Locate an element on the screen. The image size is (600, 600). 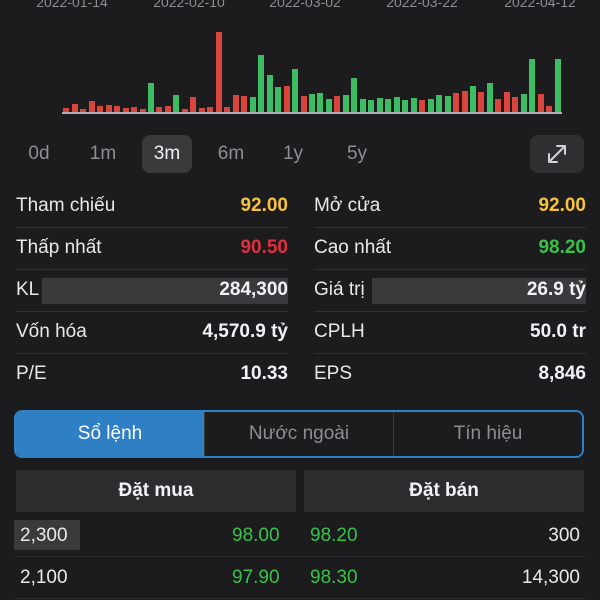
tab-order-book: Sổ lệnh is located at coordinates (110, 434).